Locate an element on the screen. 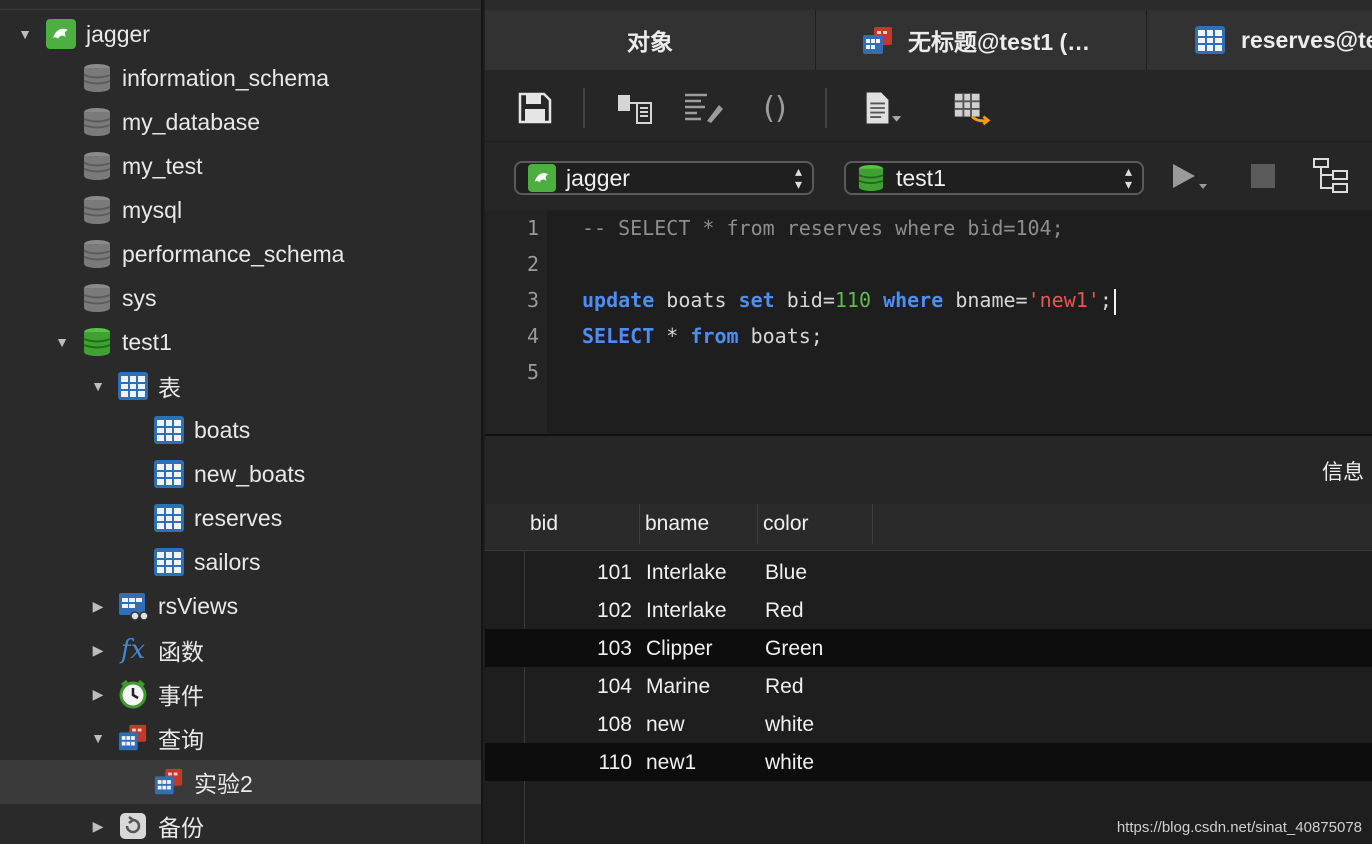 This screenshot has height=844, width=1372. database-label: test1 is located at coordinates (147, 341).